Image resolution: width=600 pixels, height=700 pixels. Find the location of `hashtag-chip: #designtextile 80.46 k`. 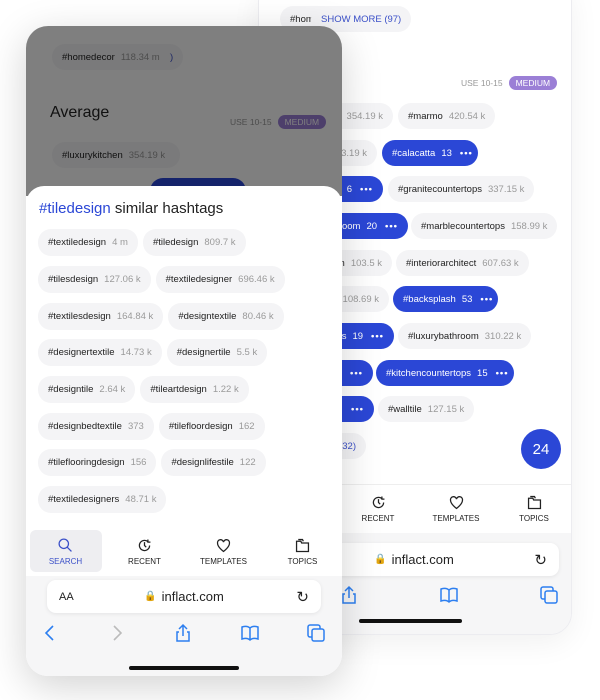

hashtag-chip: #designtextile 80.46 k is located at coordinates (226, 316).